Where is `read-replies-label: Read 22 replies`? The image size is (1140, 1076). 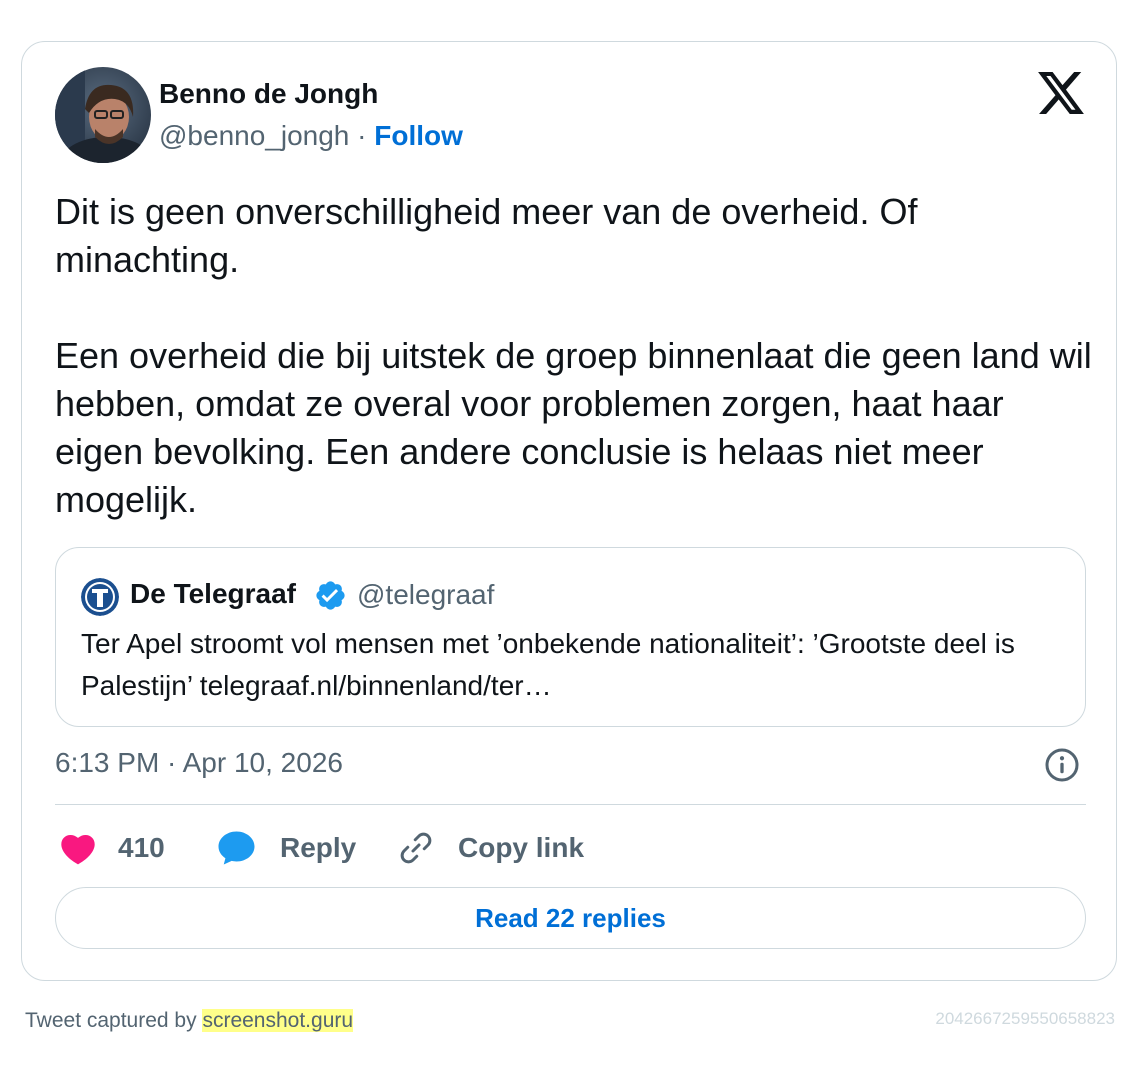 read-replies-label: Read 22 replies is located at coordinates (570, 917).